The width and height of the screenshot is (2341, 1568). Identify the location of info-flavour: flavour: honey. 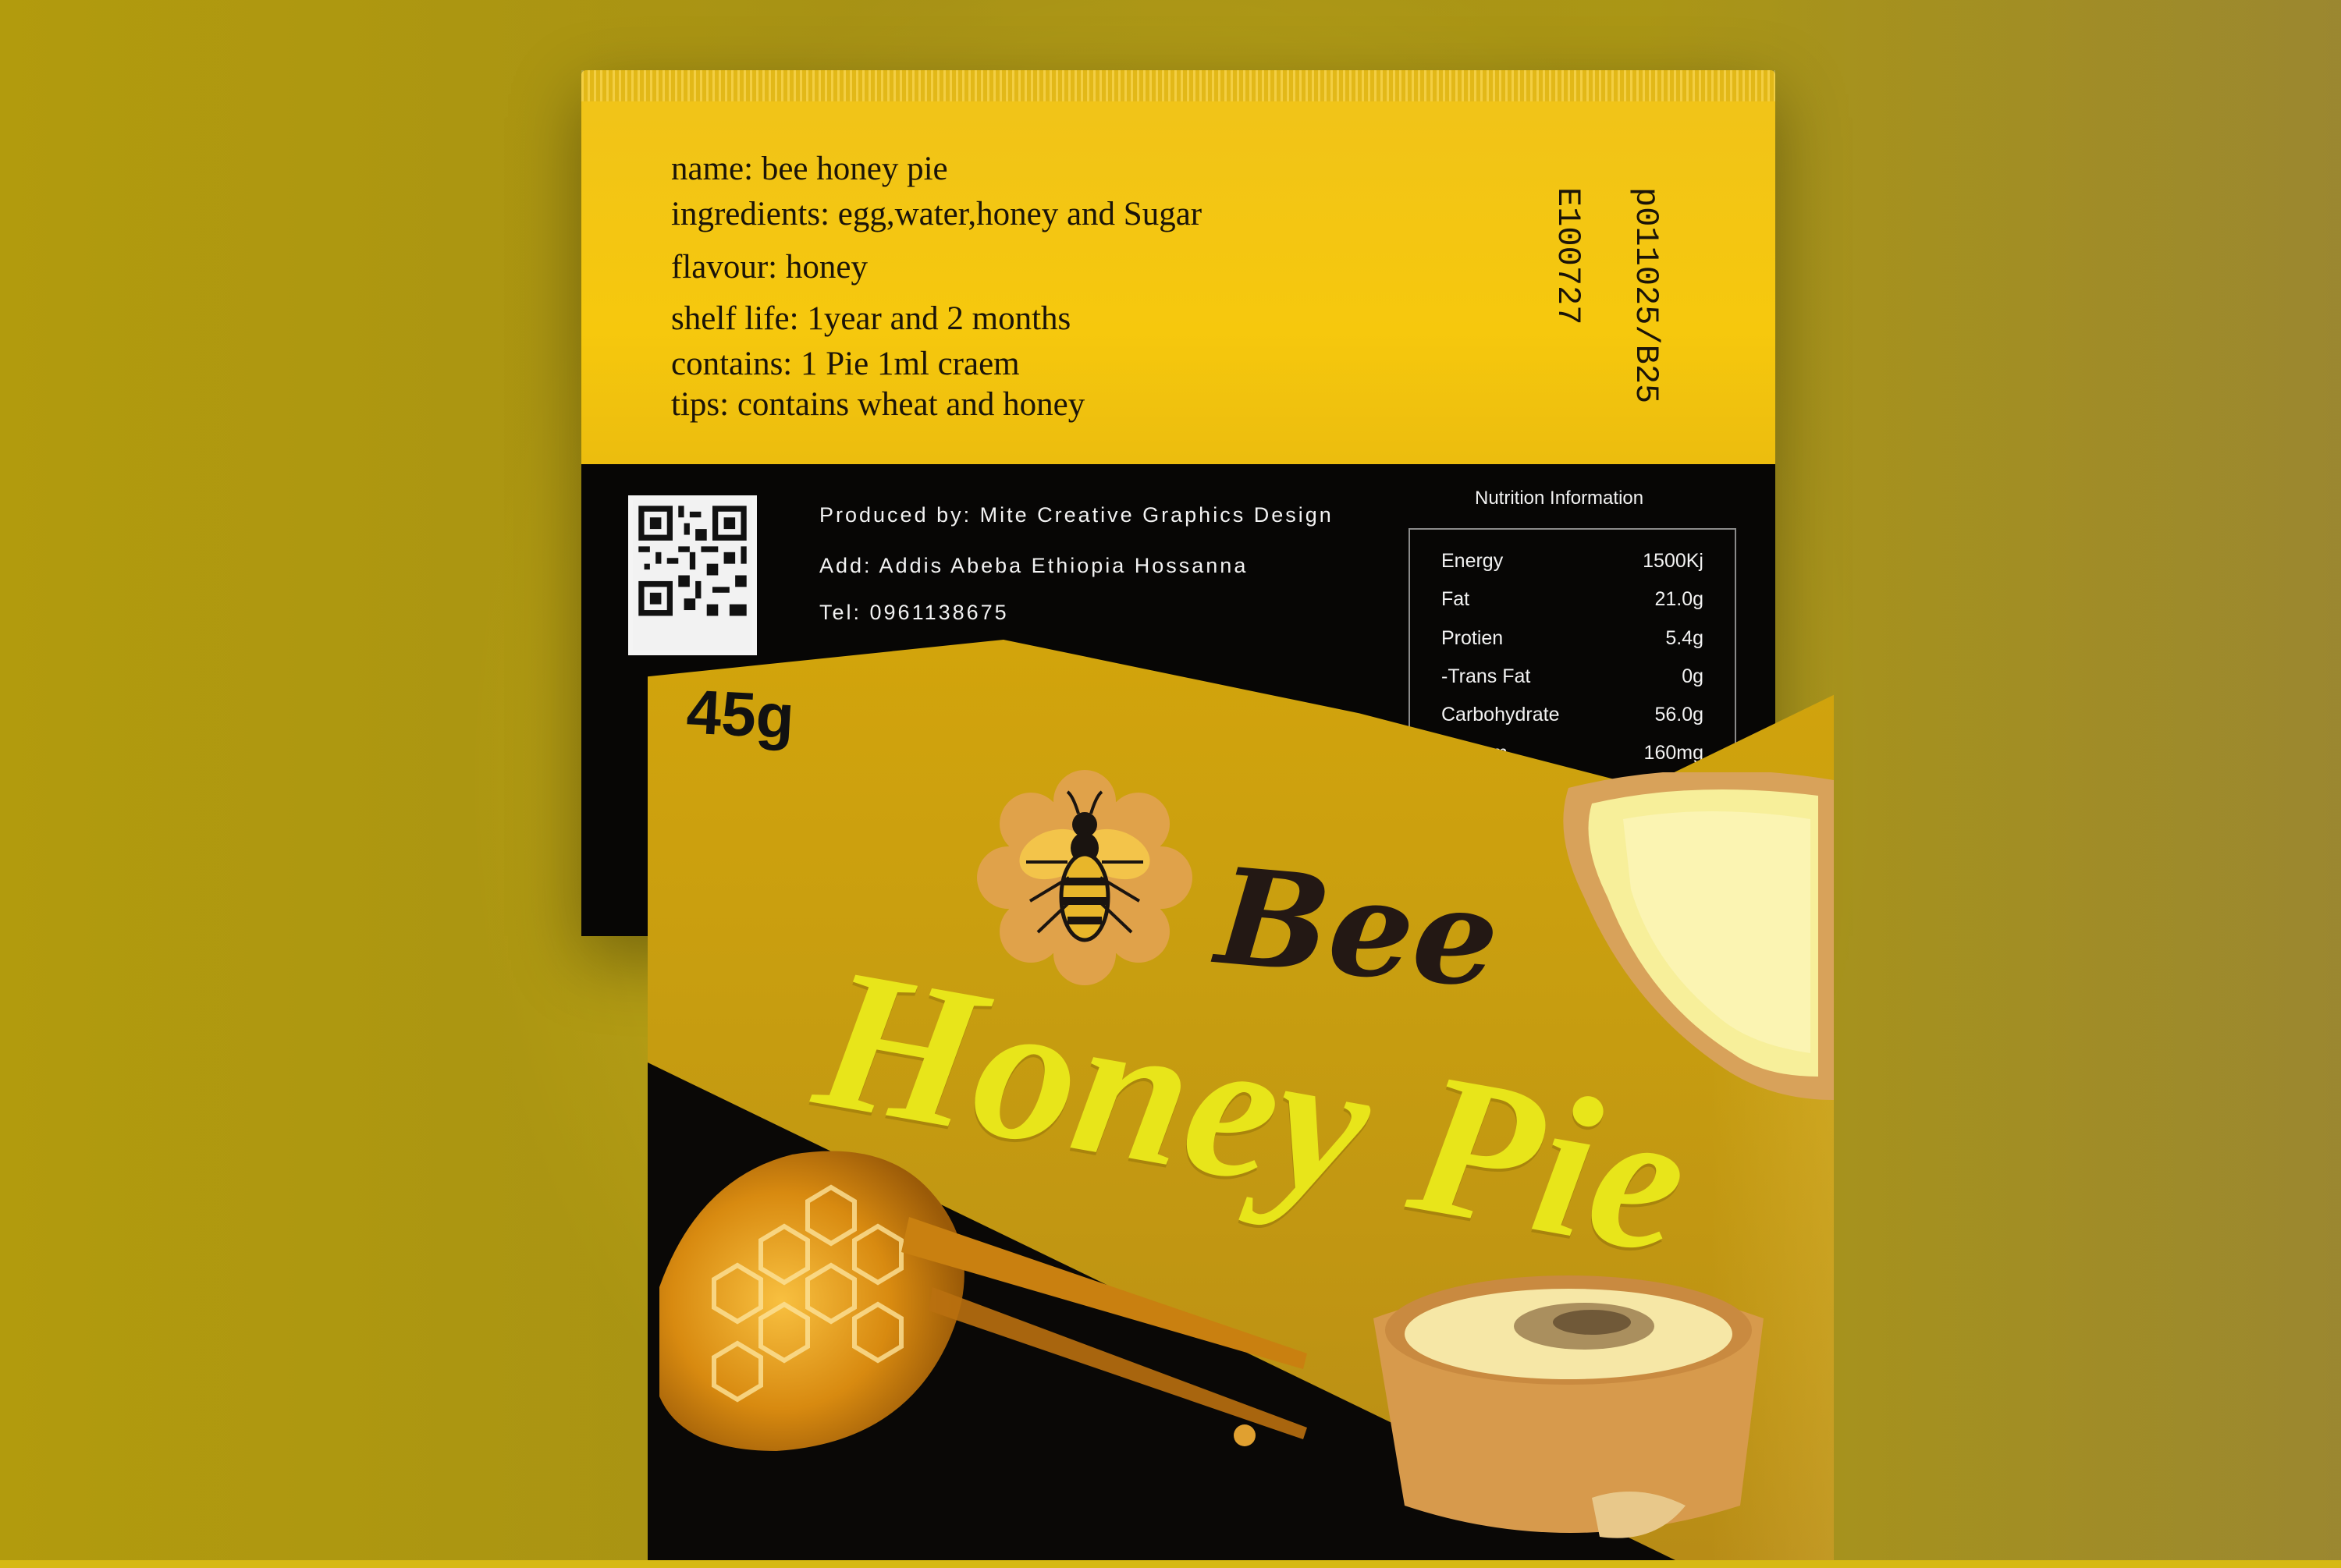
(769, 268).